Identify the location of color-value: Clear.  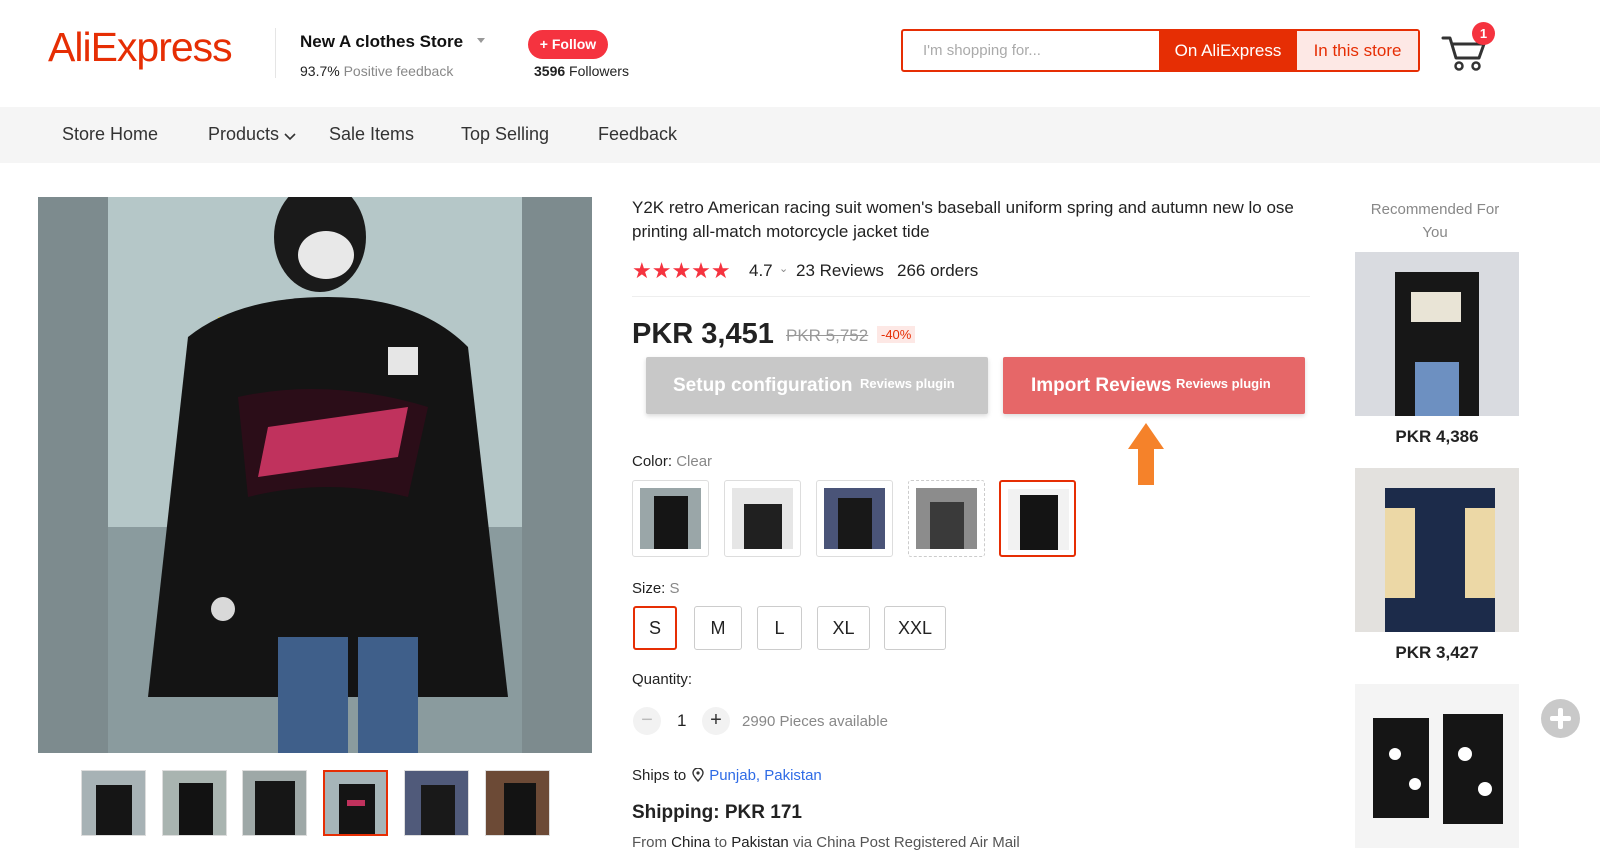
(694, 461).